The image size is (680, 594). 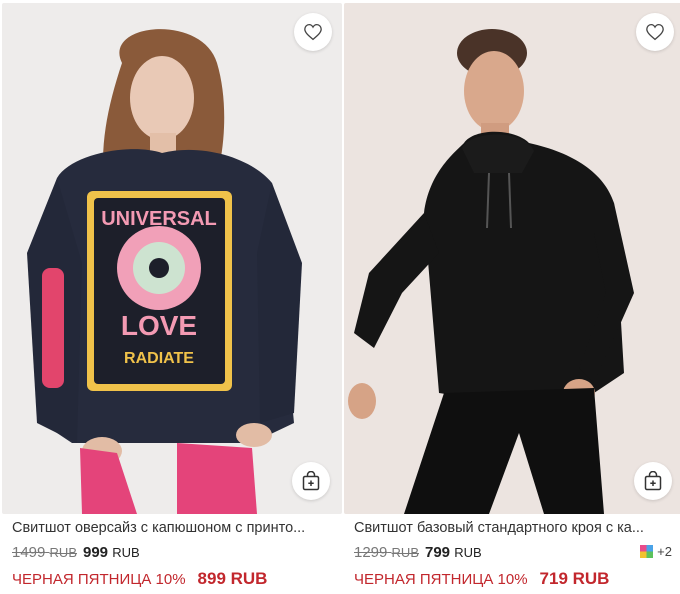 I want to click on promo-price: 899 RUB, so click(x=232, y=578).